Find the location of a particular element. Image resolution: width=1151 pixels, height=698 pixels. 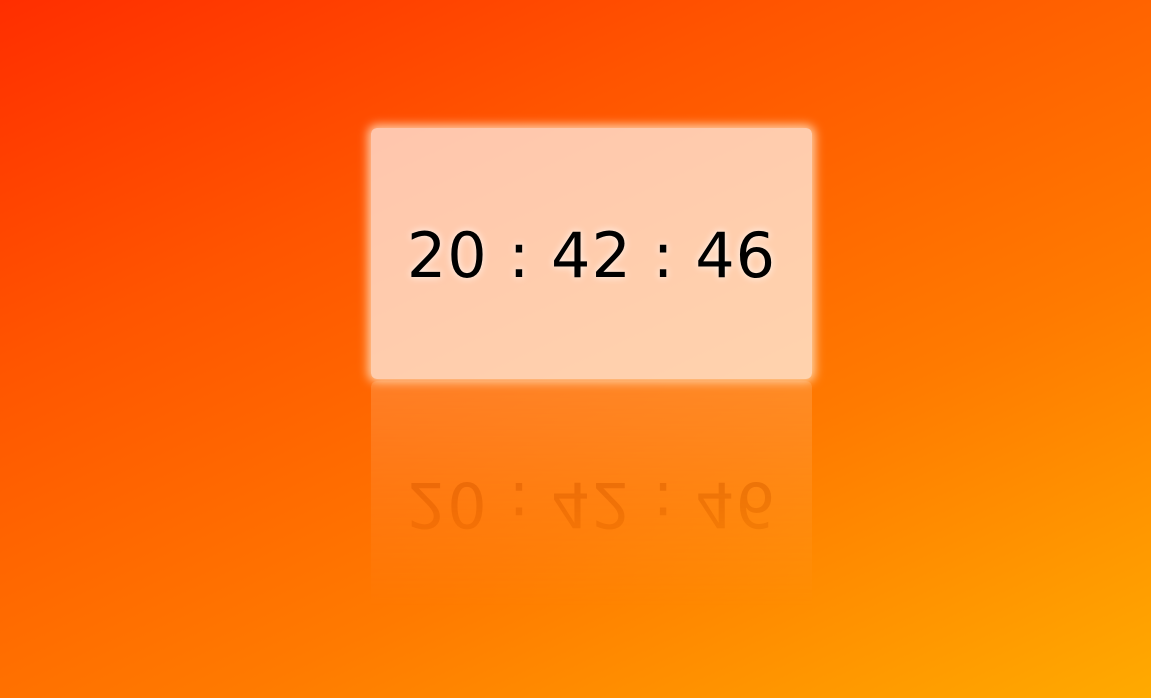

clock-reflection: 20 : 42 : 46 is located at coordinates (591, 506).